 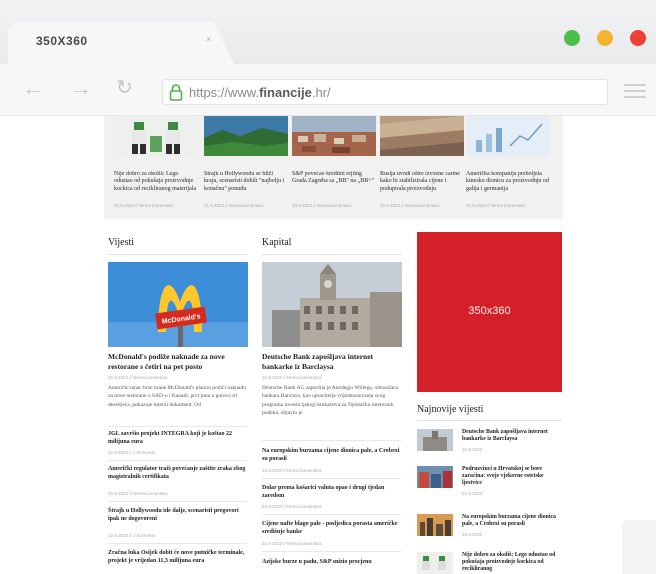 I want to click on ad-banner: 350x360, so click(x=489, y=312).